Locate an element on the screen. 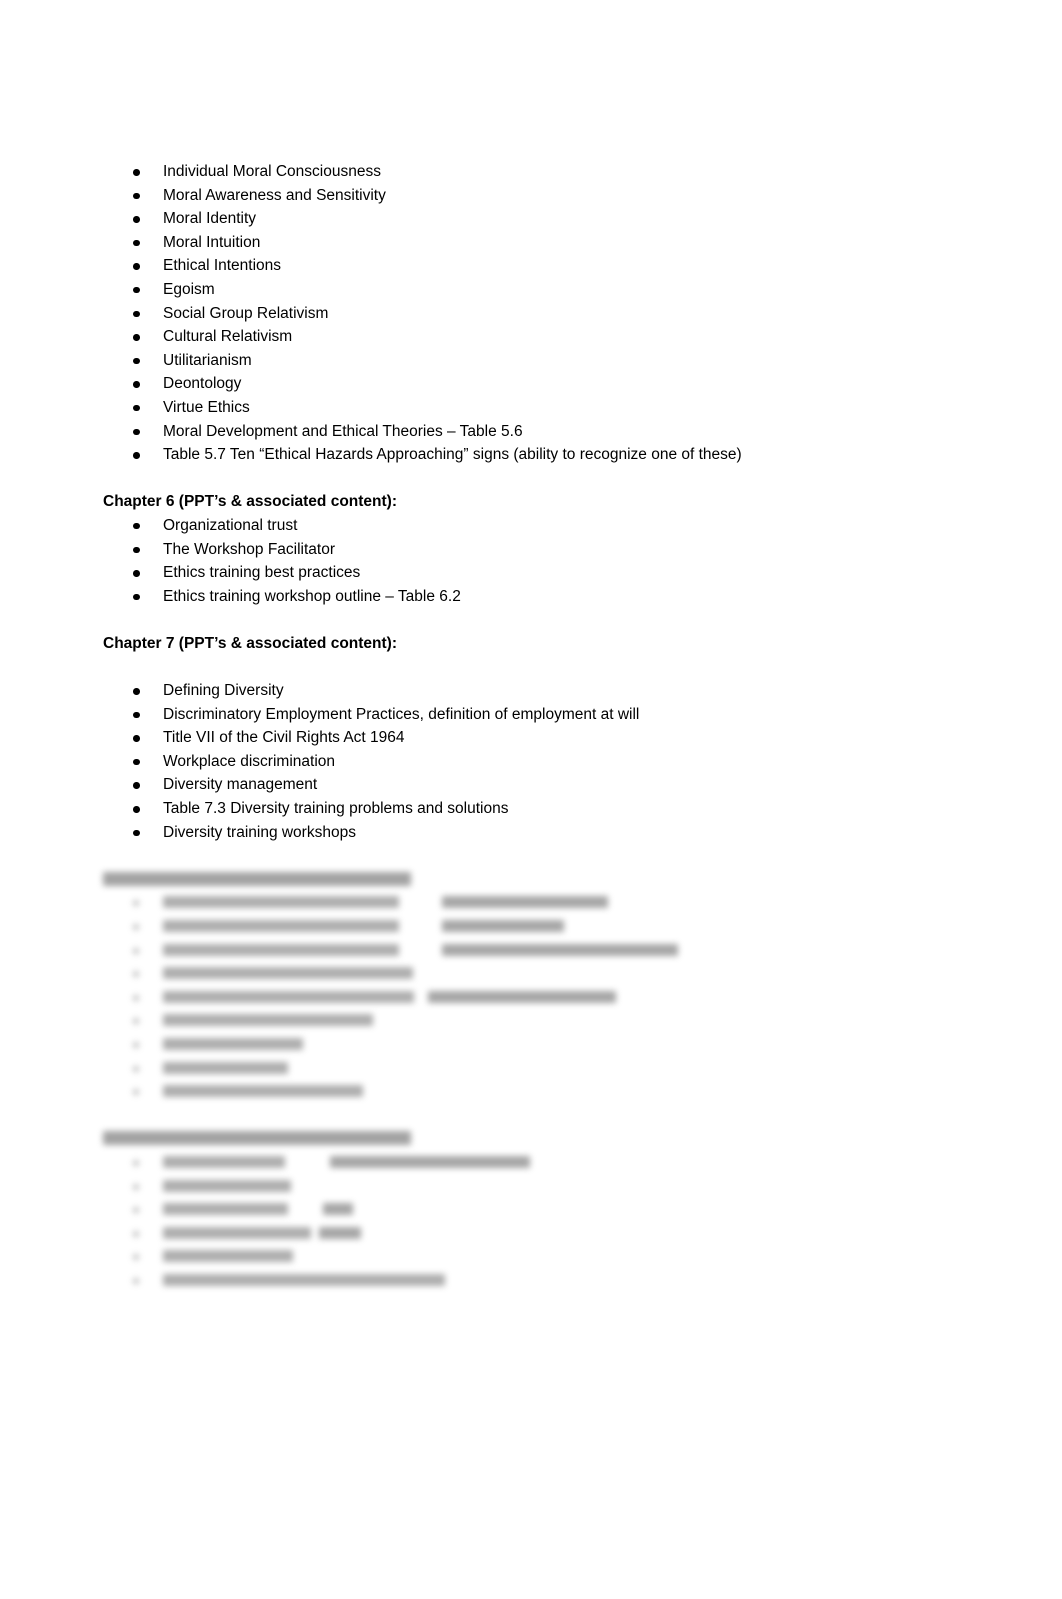 This screenshot has height=1599, width=1062. heading-chapter-7: Chapter 7 (PPT’s & associated content): is located at coordinates (250, 643).